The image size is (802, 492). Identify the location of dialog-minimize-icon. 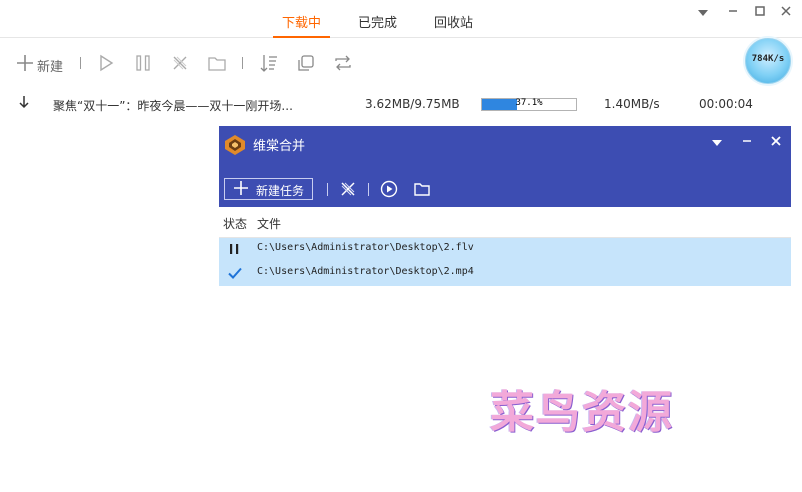
(747, 143).